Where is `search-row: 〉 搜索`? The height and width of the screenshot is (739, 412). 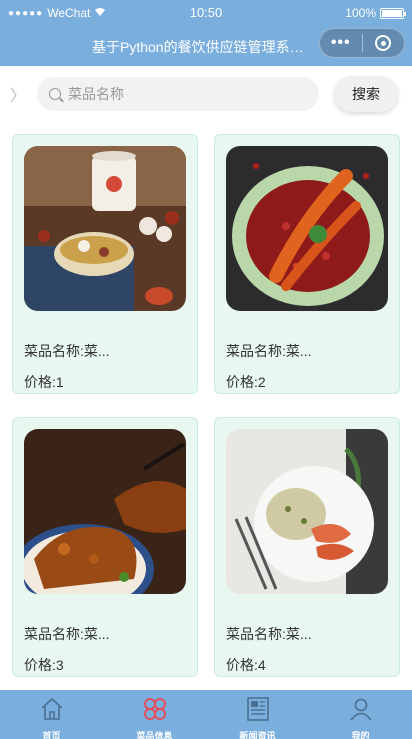
search-row: 〉 搜索 is located at coordinates (206, 94).